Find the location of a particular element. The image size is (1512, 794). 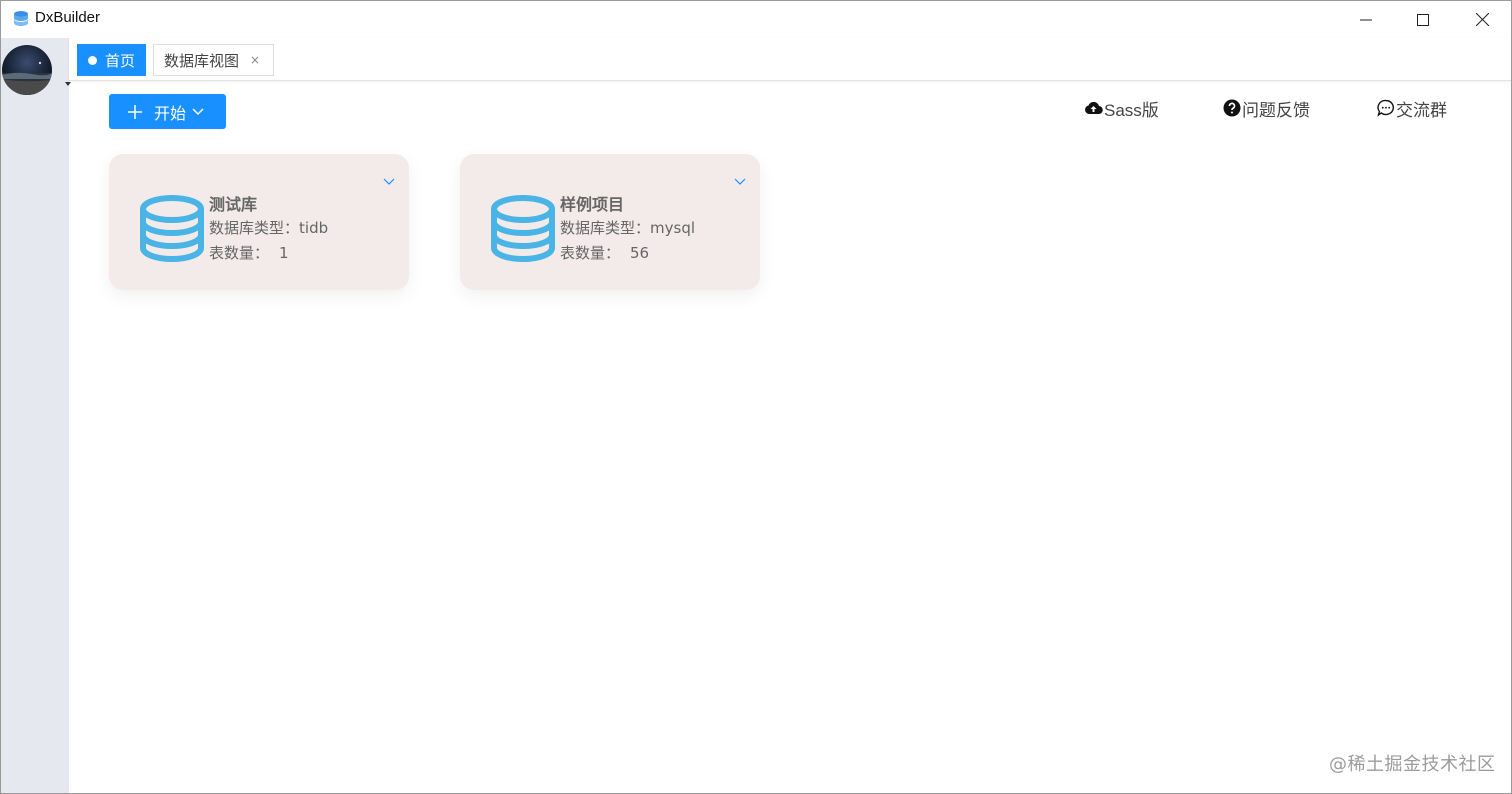

avatar-image is located at coordinates (27, 78).